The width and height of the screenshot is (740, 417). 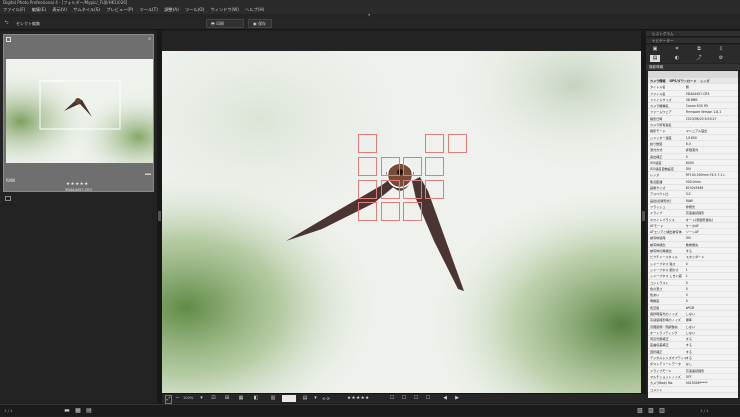 I want to click on curve-icon: ⤴, so click(x=699, y=58).